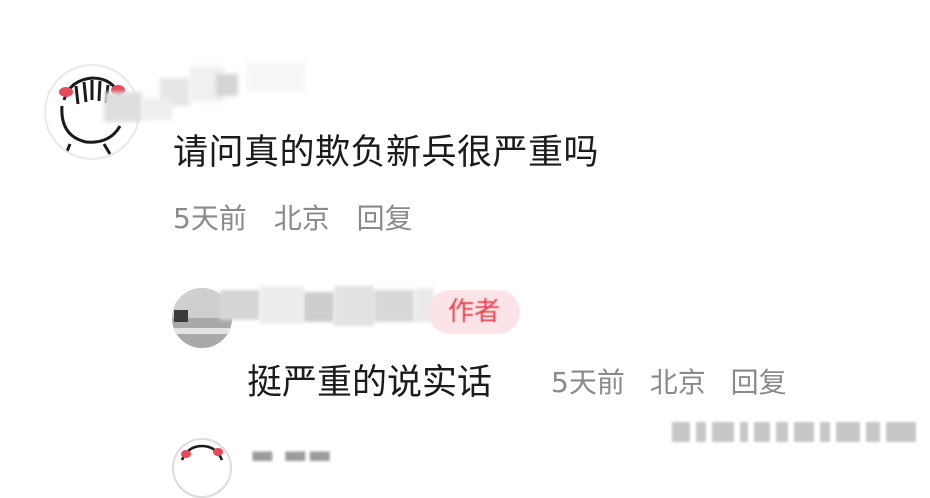 The image size is (930, 498). Describe the element at coordinates (291, 455) in the screenshot. I see `next-commenter-name-blurred: ▬ ▬▬` at that location.